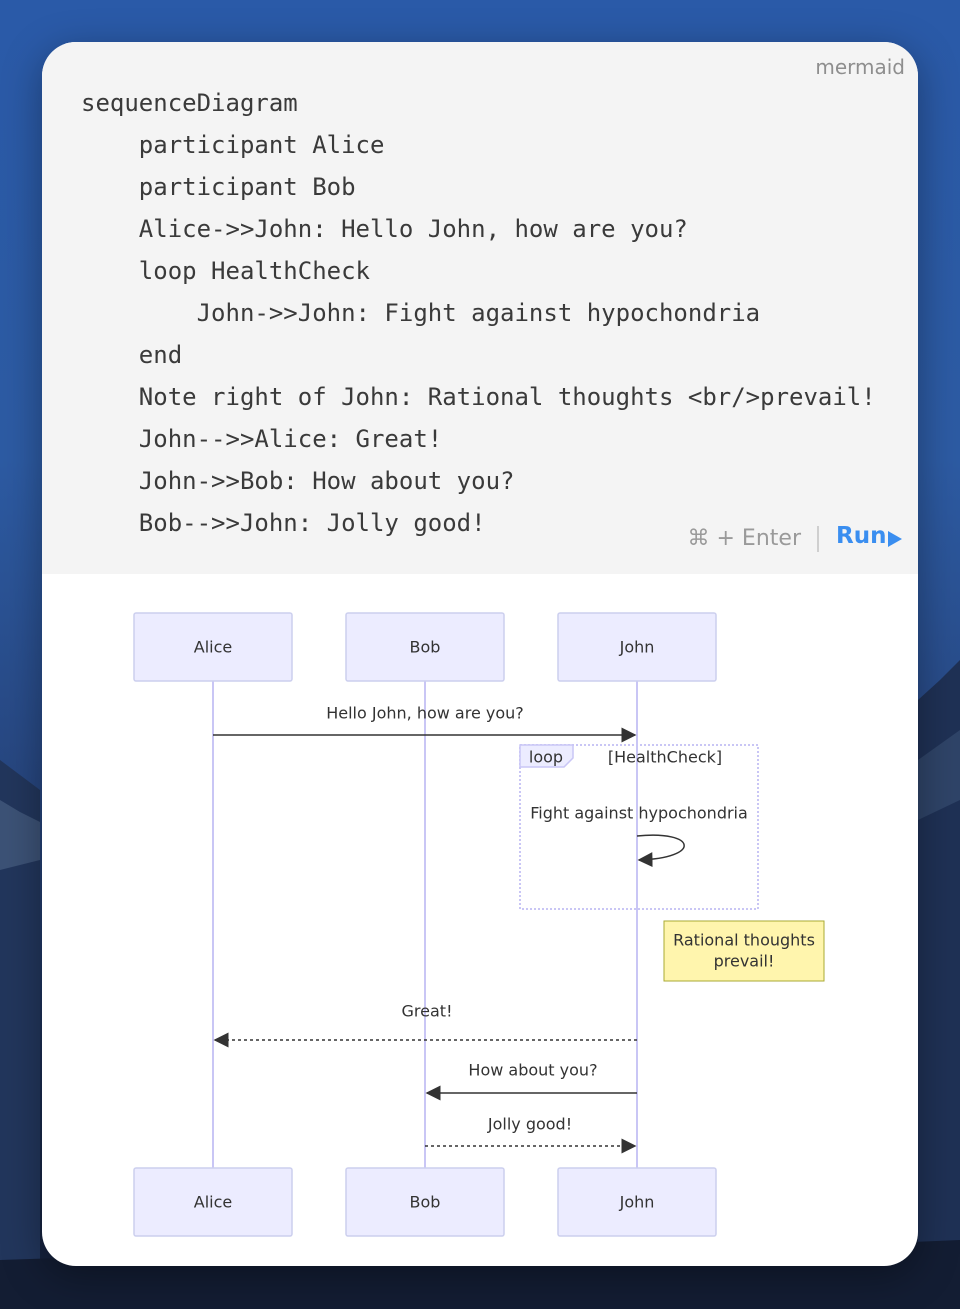  I want to click on code-line: loop HealthCheck, so click(225, 271).